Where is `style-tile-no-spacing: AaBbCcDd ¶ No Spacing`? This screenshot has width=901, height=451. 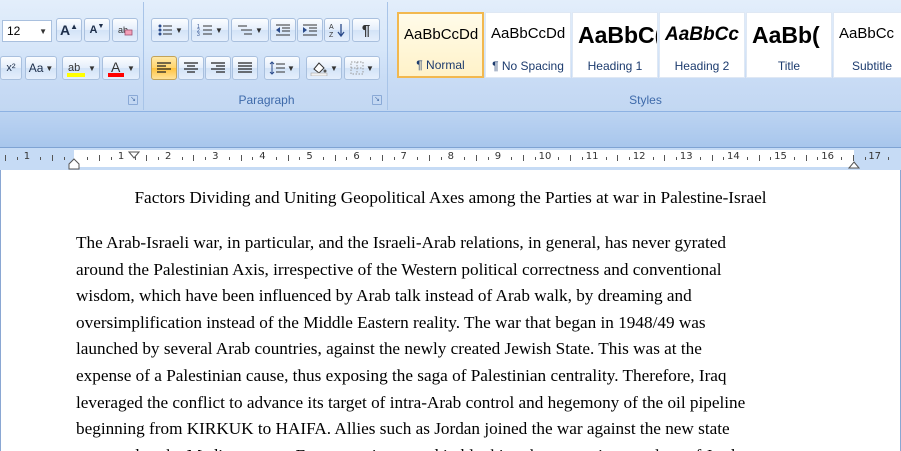 style-tile-no-spacing: AaBbCcDd ¶ No Spacing is located at coordinates (528, 45).